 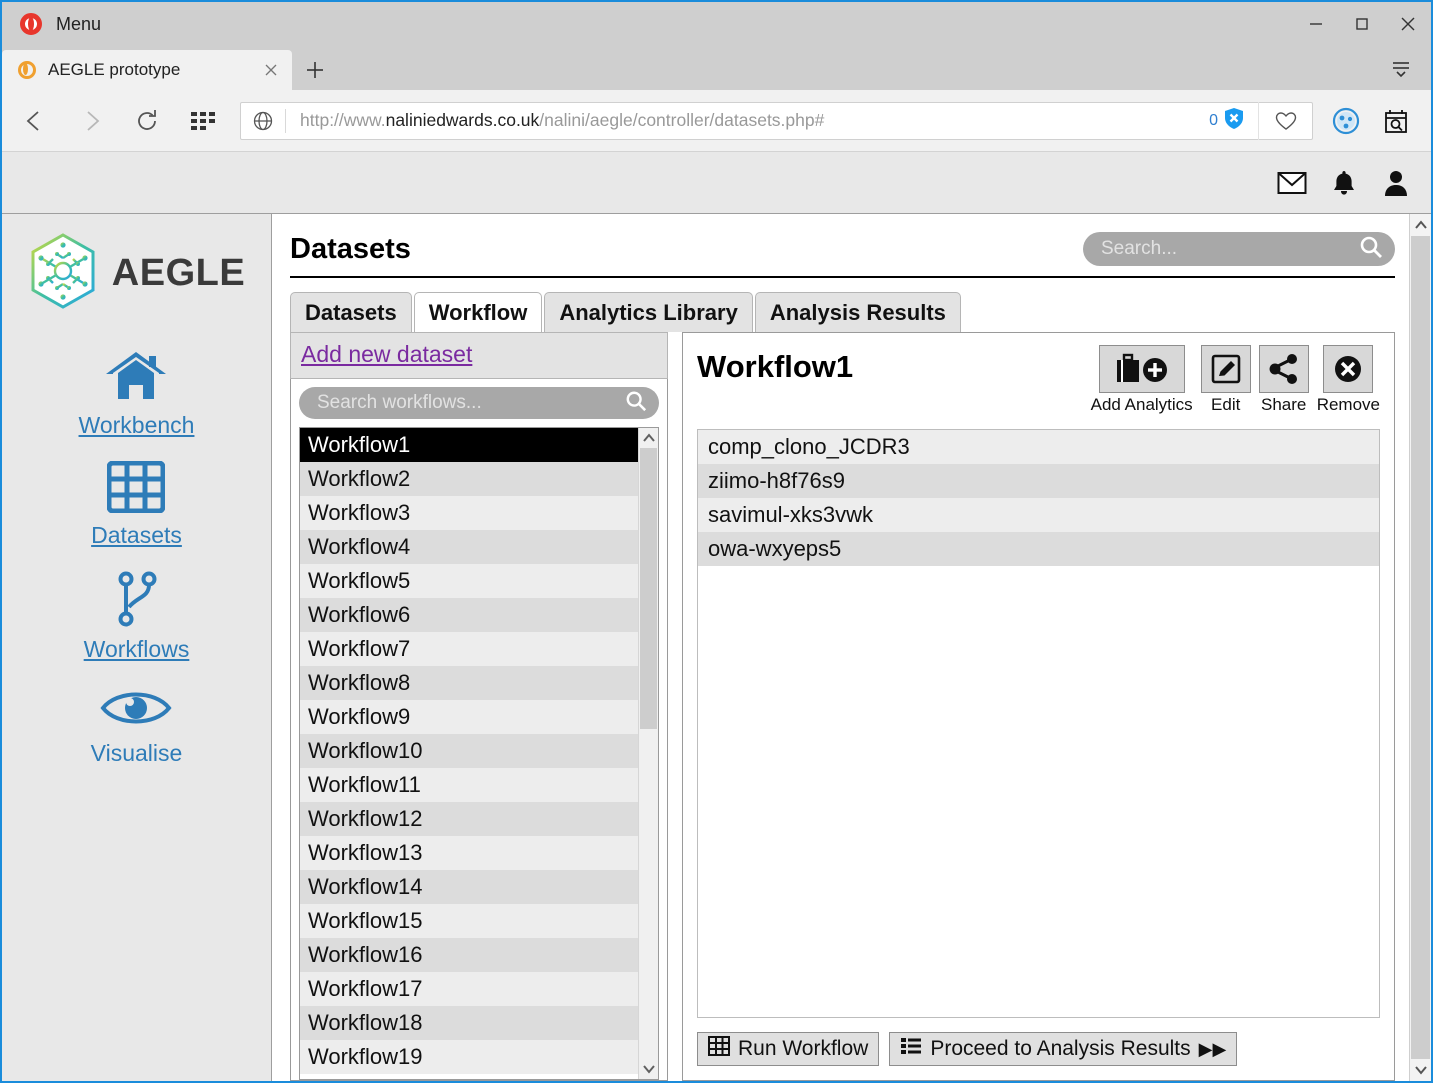 What do you see at coordinates (1348, 369) in the screenshot?
I see `circle-x-icon` at bounding box center [1348, 369].